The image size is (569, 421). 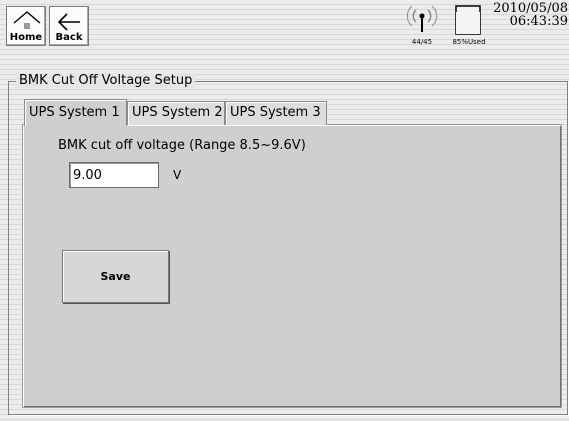 What do you see at coordinates (106, 80) in the screenshot?
I see `group-title: BMK Cut Off Voltage Setup` at bounding box center [106, 80].